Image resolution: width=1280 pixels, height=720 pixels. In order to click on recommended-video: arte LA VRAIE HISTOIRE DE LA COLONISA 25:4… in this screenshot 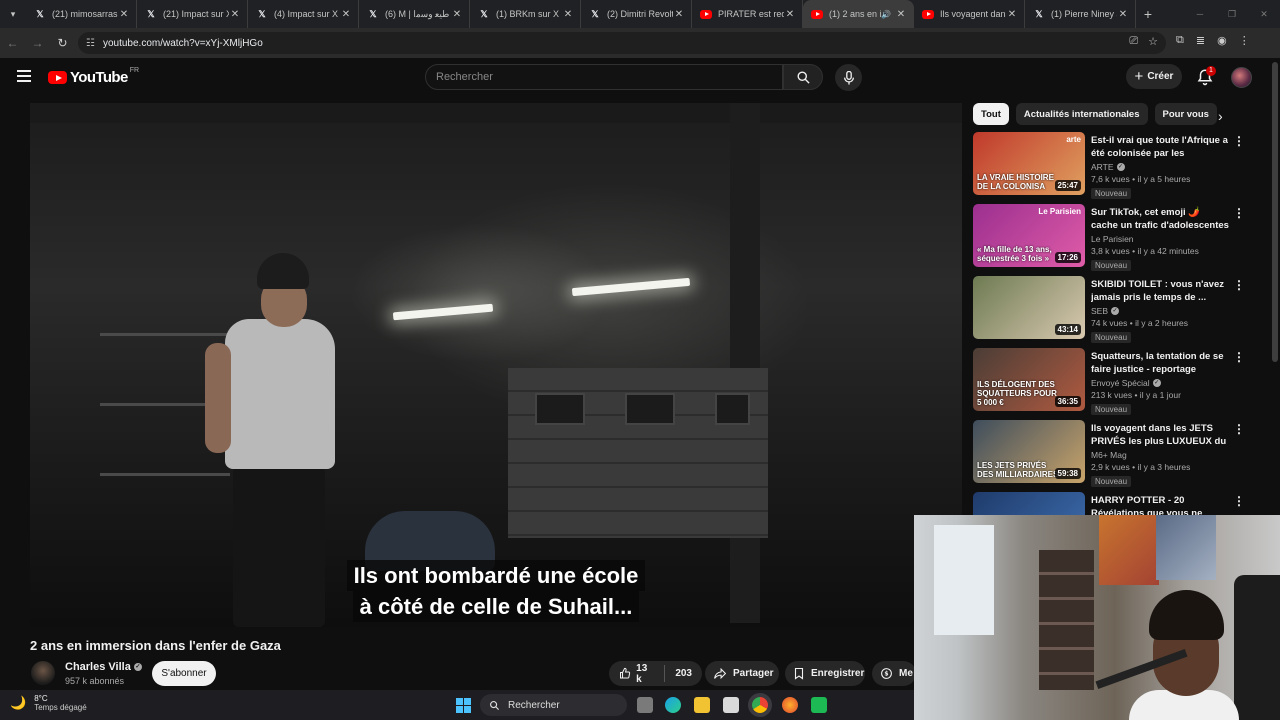, I will do `click(1109, 165)`.